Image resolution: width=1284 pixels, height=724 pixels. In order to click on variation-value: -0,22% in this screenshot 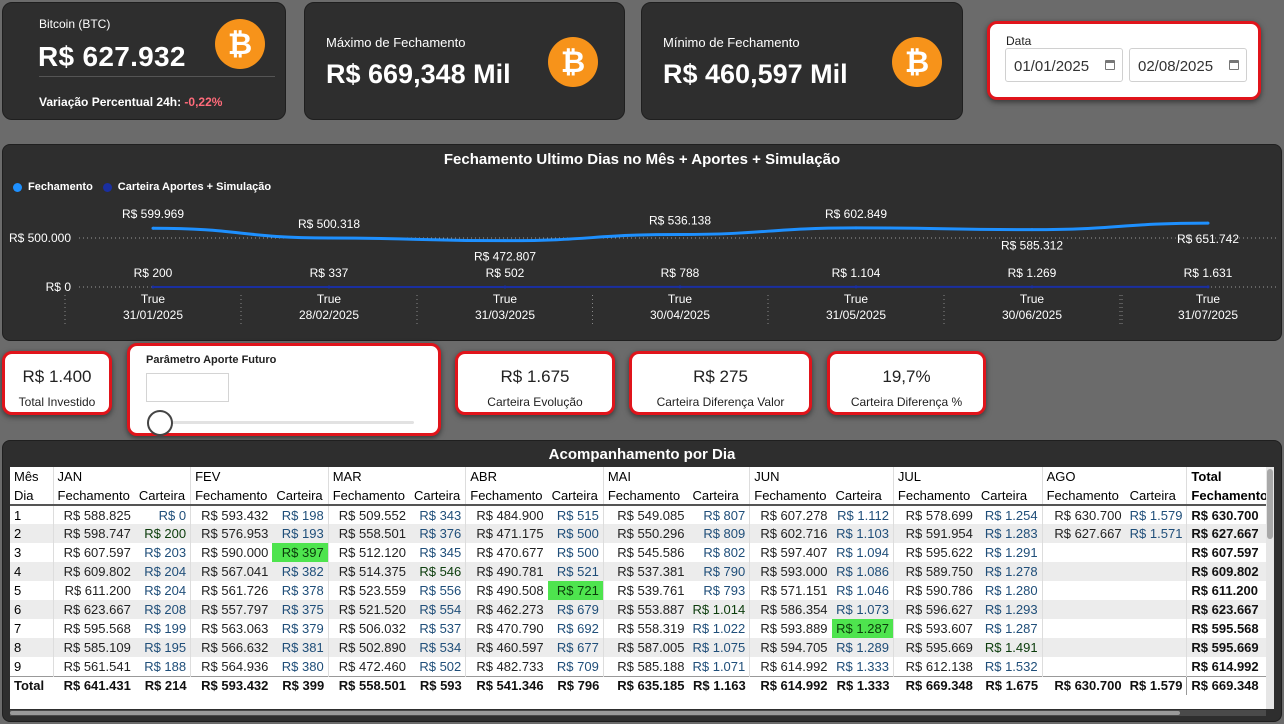, I will do `click(203, 102)`.